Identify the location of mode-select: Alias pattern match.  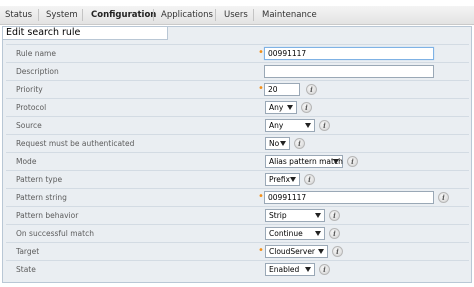
(304, 161).